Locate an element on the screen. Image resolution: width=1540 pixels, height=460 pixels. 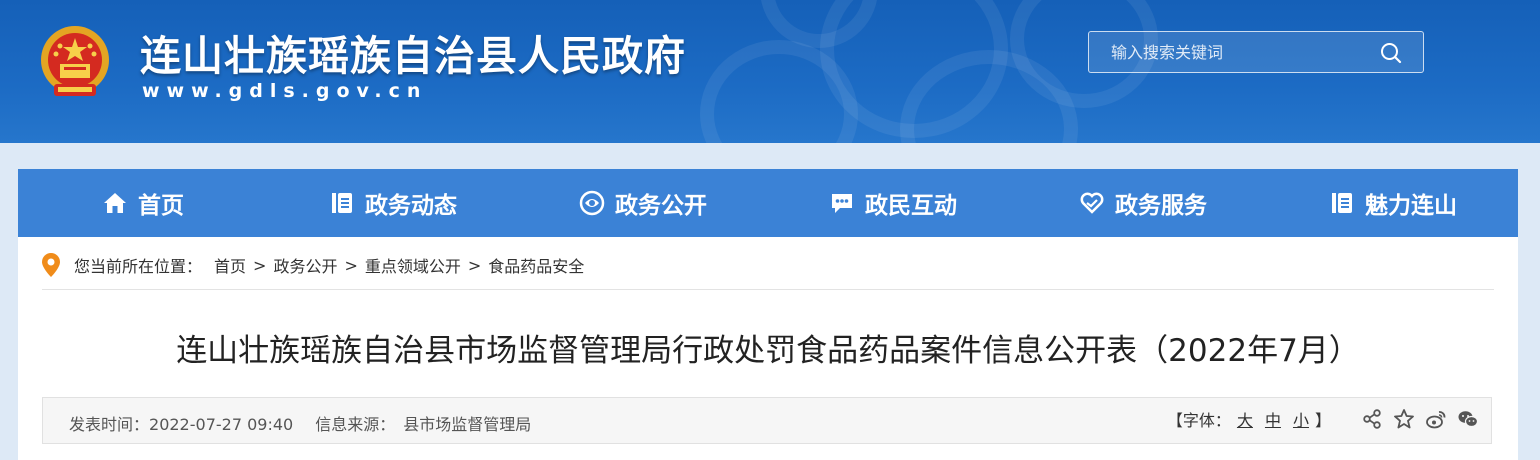
source-label: 信息来源： is located at coordinates (355, 424).